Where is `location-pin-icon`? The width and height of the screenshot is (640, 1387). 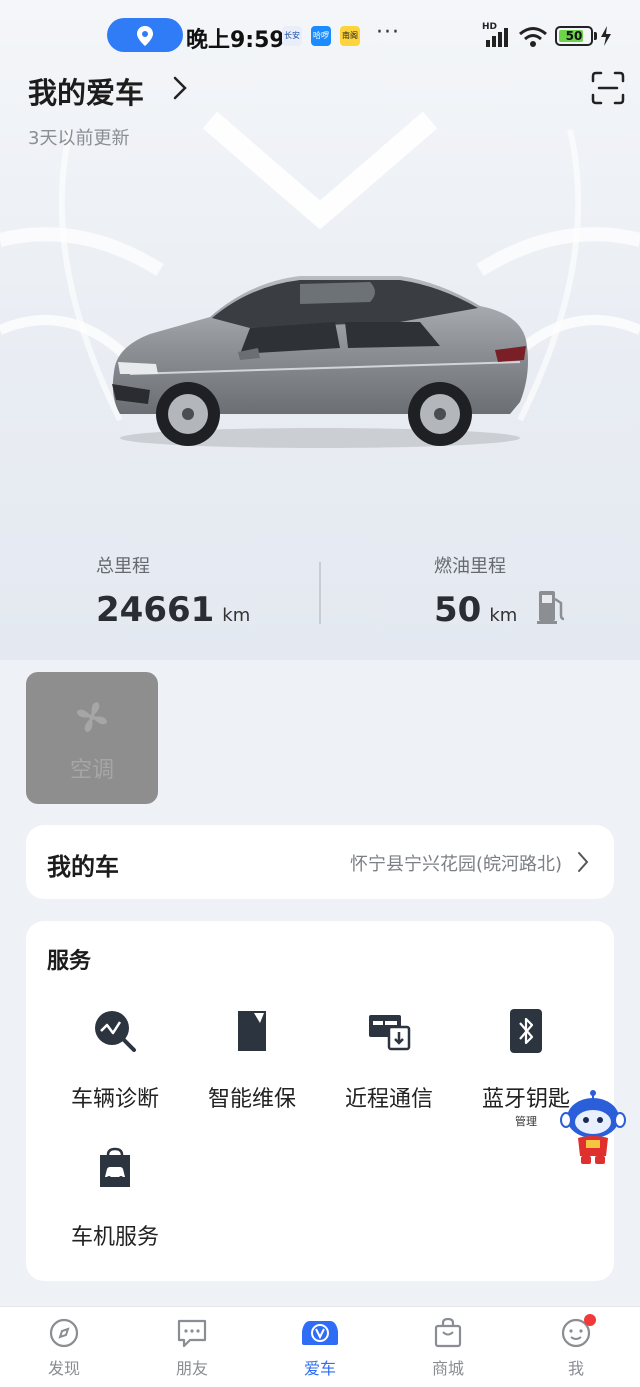 location-pin-icon is located at coordinates (145, 36).